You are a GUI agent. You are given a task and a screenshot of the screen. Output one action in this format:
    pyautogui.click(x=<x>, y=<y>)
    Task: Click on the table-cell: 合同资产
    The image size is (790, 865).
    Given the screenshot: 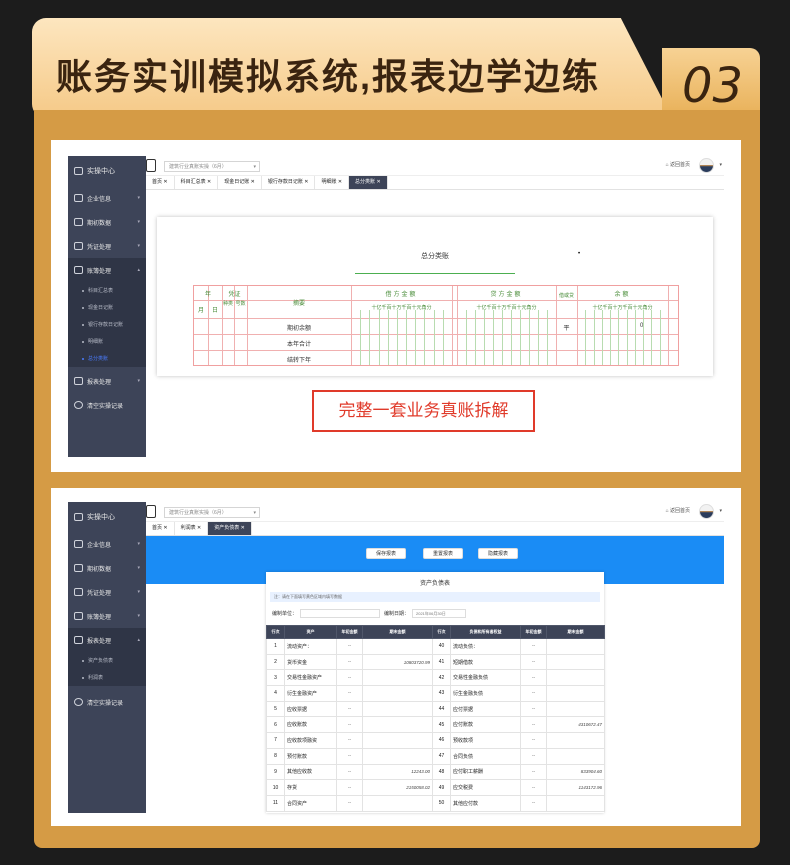 What is the action you would take?
    pyautogui.click(x=310, y=803)
    